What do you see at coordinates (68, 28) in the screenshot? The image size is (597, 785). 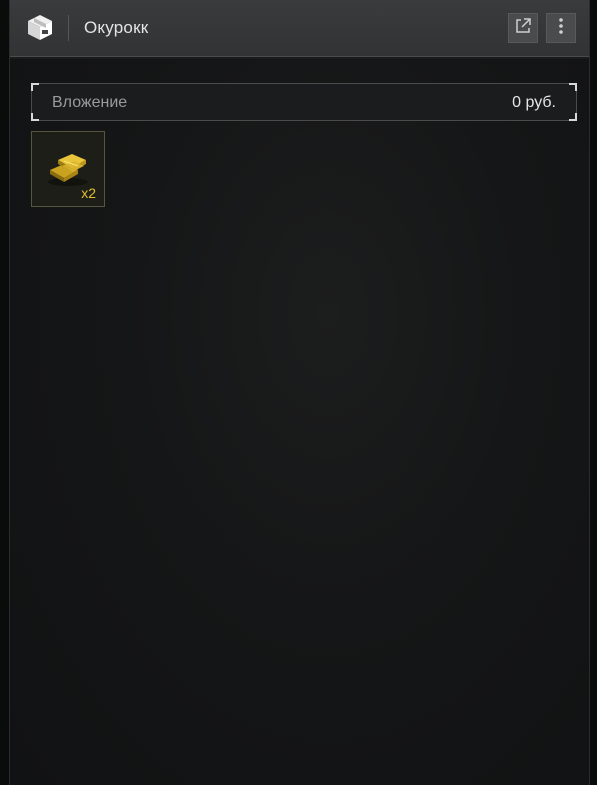 I see `title-divider` at bounding box center [68, 28].